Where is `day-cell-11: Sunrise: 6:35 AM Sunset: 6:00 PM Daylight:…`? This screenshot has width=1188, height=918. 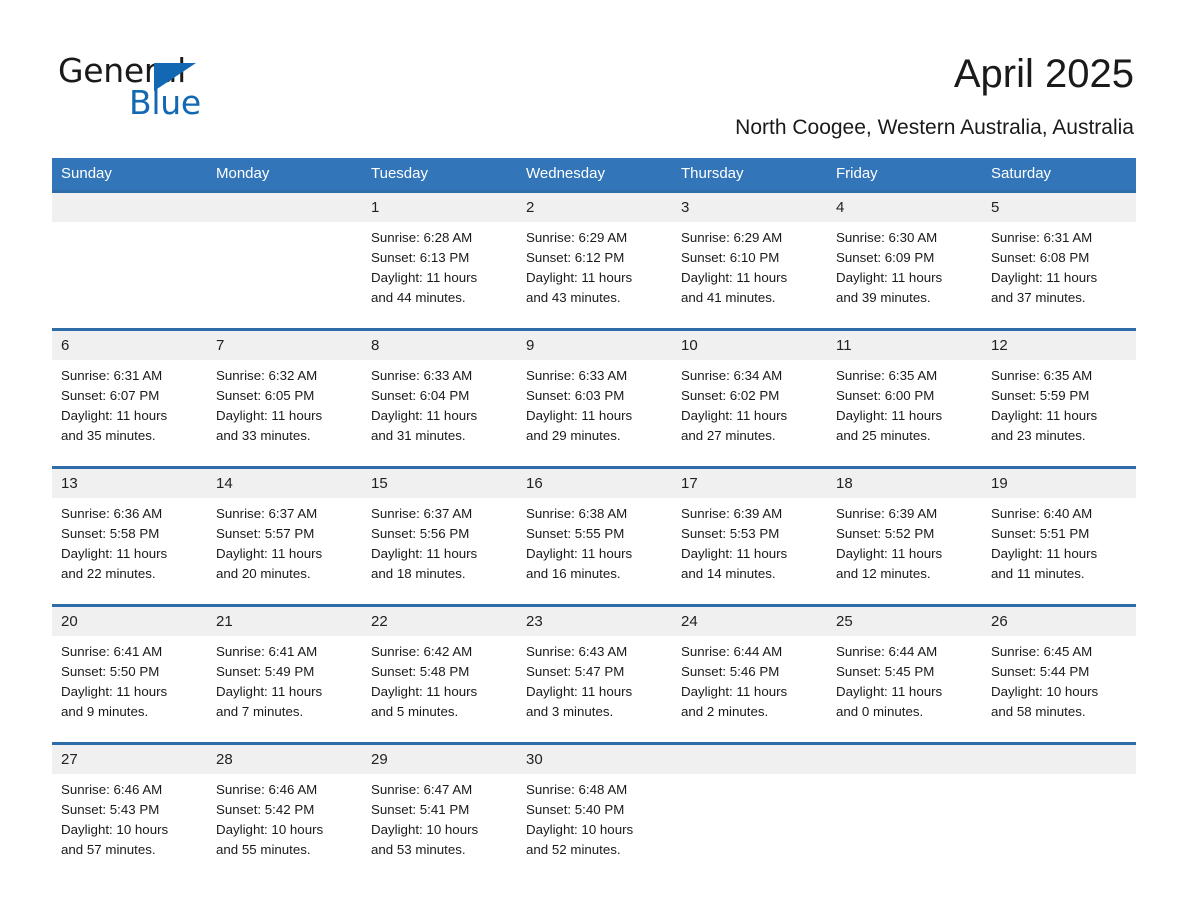 day-cell-11: Sunrise: 6:35 AM Sunset: 6:00 PM Daylight:… is located at coordinates (904, 413).